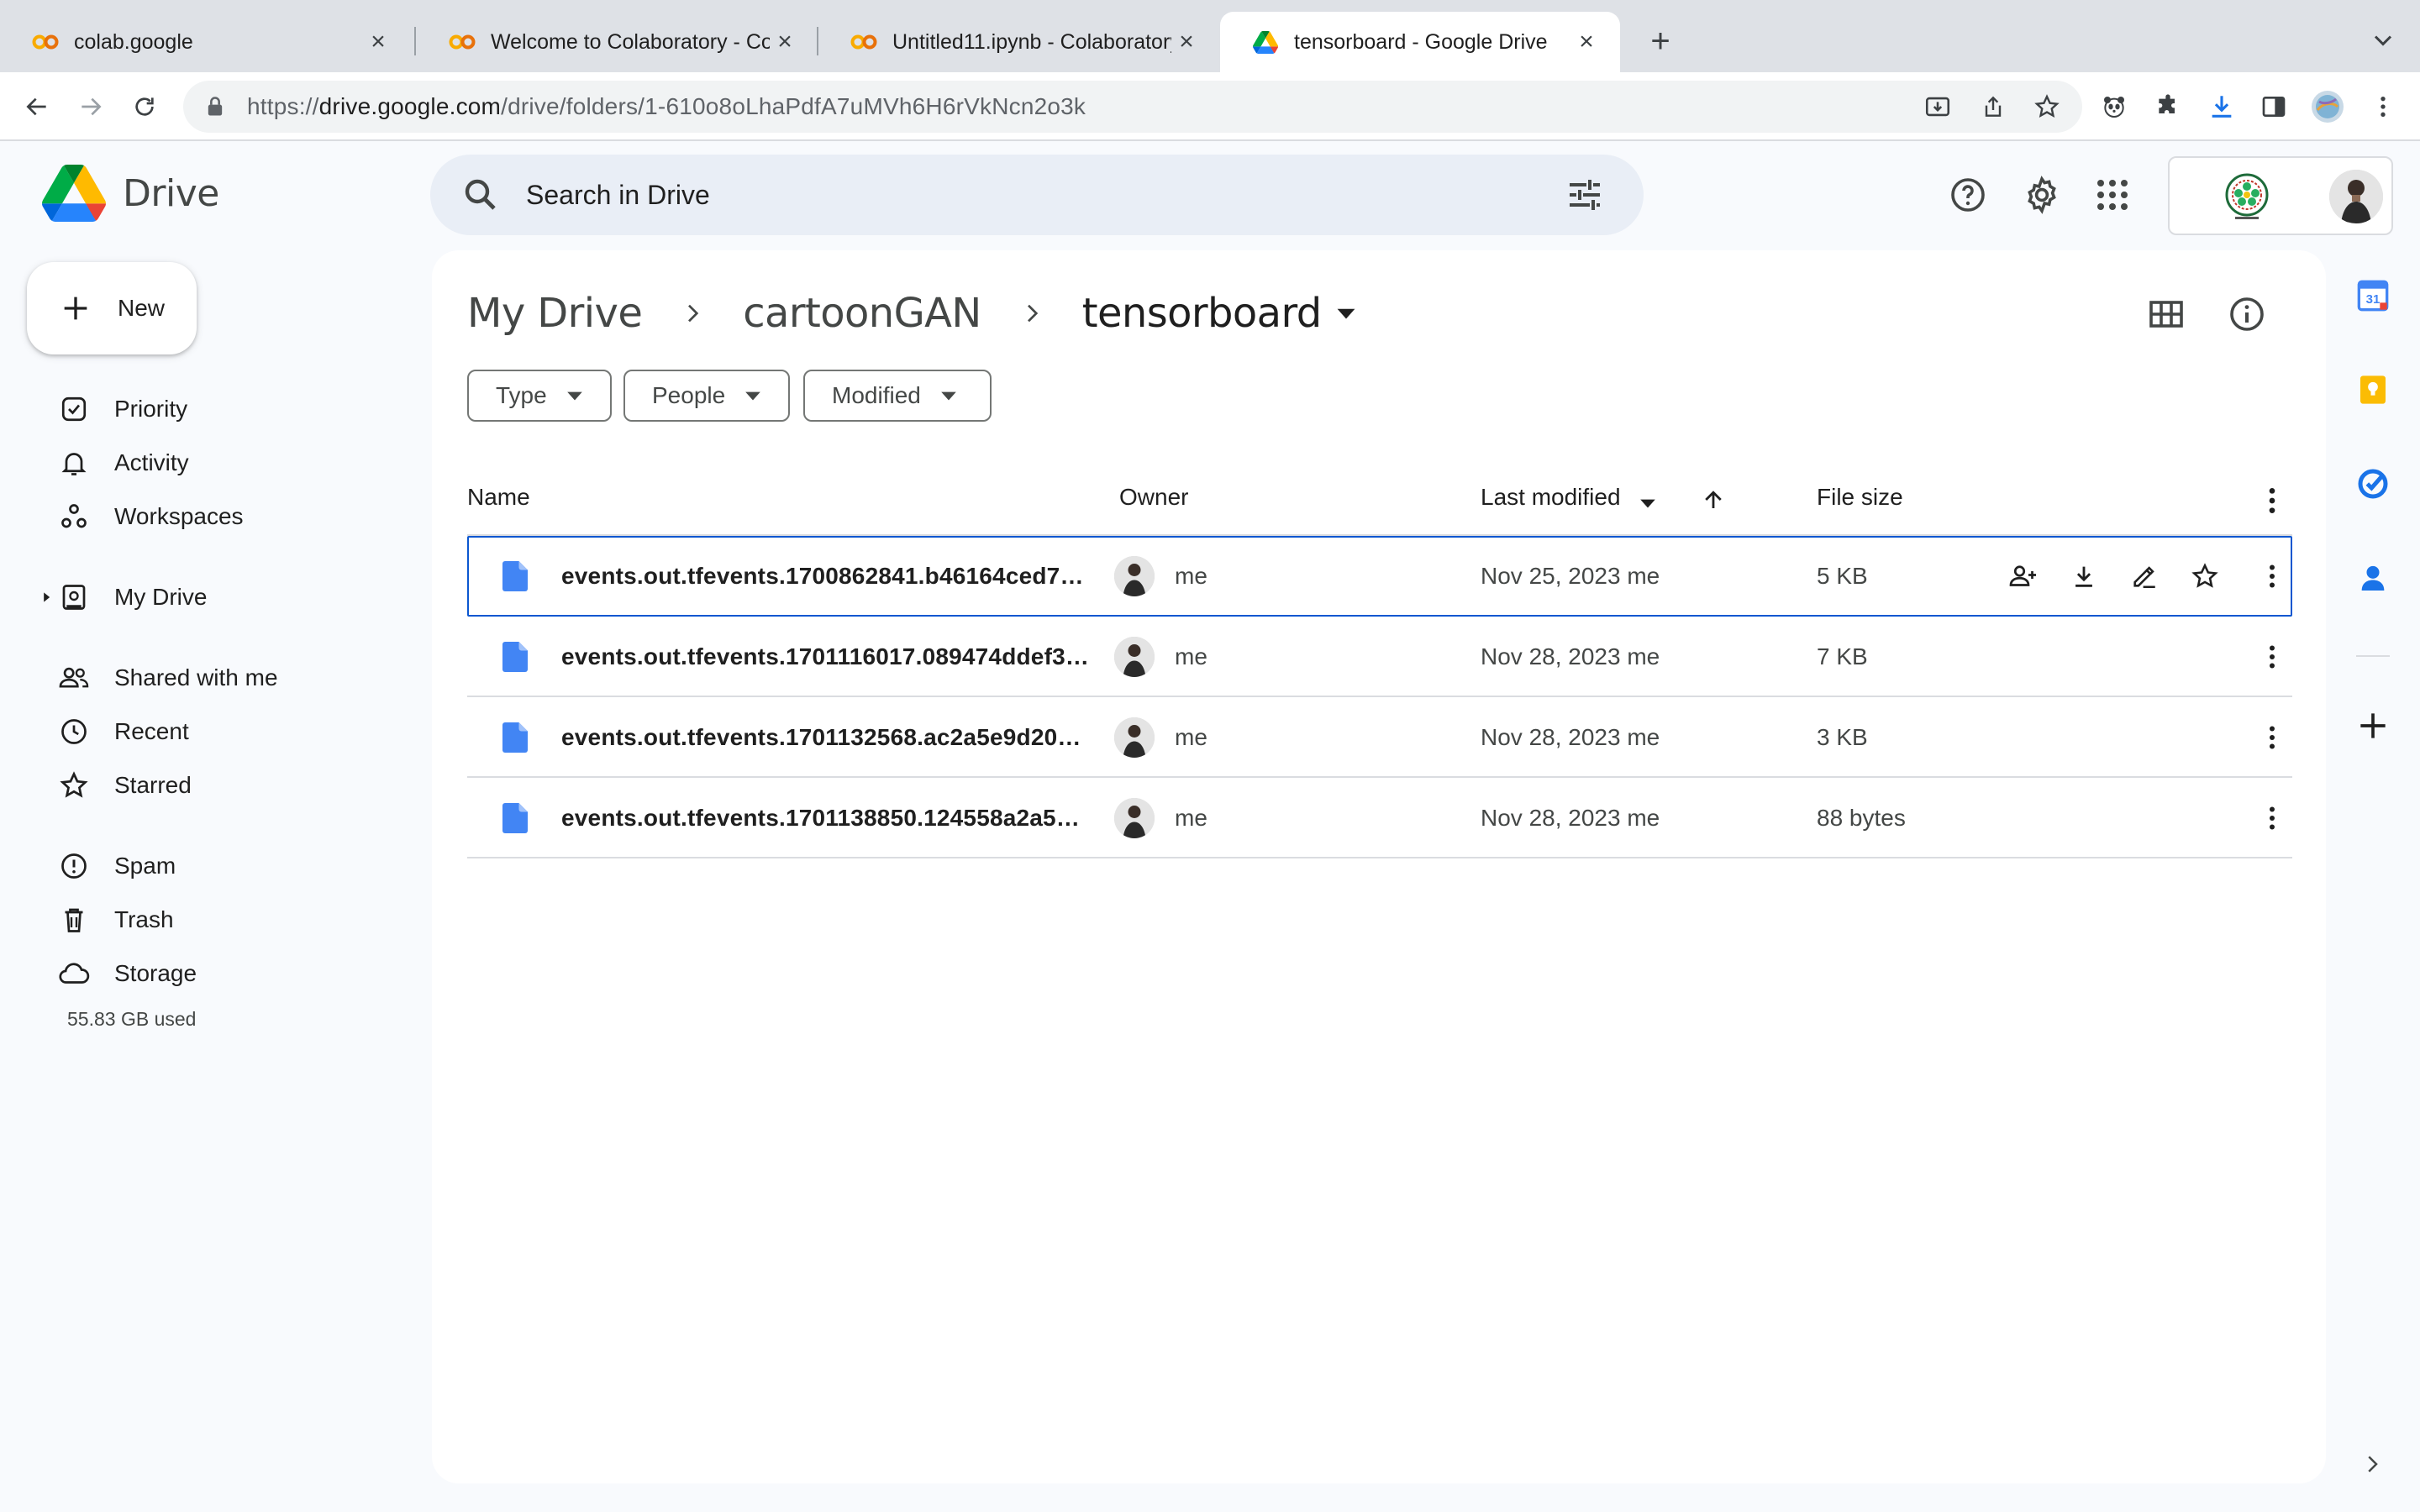 The width and height of the screenshot is (2420, 1512). Describe the element at coordinates (202, 463) in the screenshot. I see `sidebar-item-activity: Activity` at that location.